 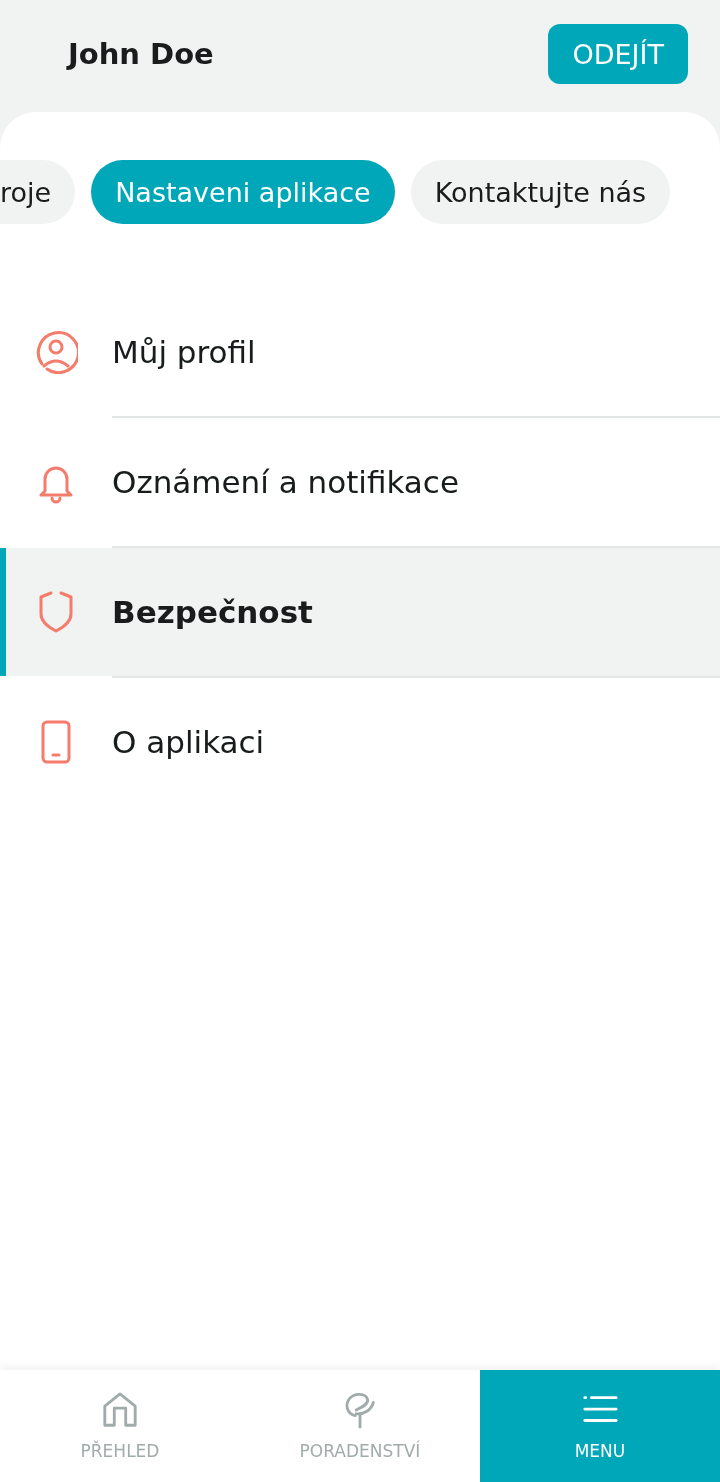 I want to click on tab: Kontaktujte nás, so click(x=540, y=192).